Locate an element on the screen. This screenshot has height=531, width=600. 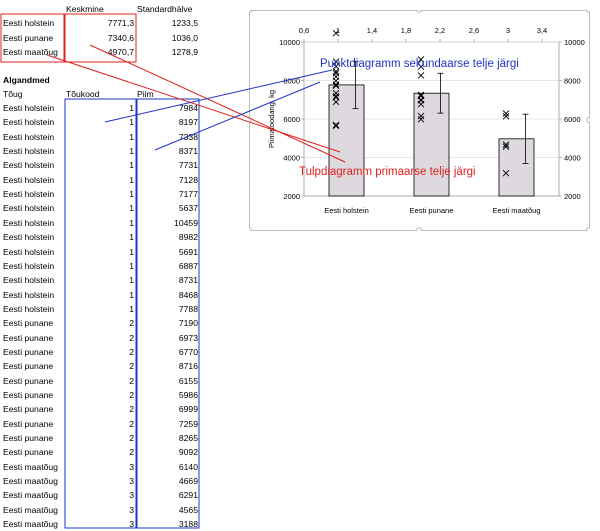
raw-milk-cell: 7788 is located at coordinates (167, 309).